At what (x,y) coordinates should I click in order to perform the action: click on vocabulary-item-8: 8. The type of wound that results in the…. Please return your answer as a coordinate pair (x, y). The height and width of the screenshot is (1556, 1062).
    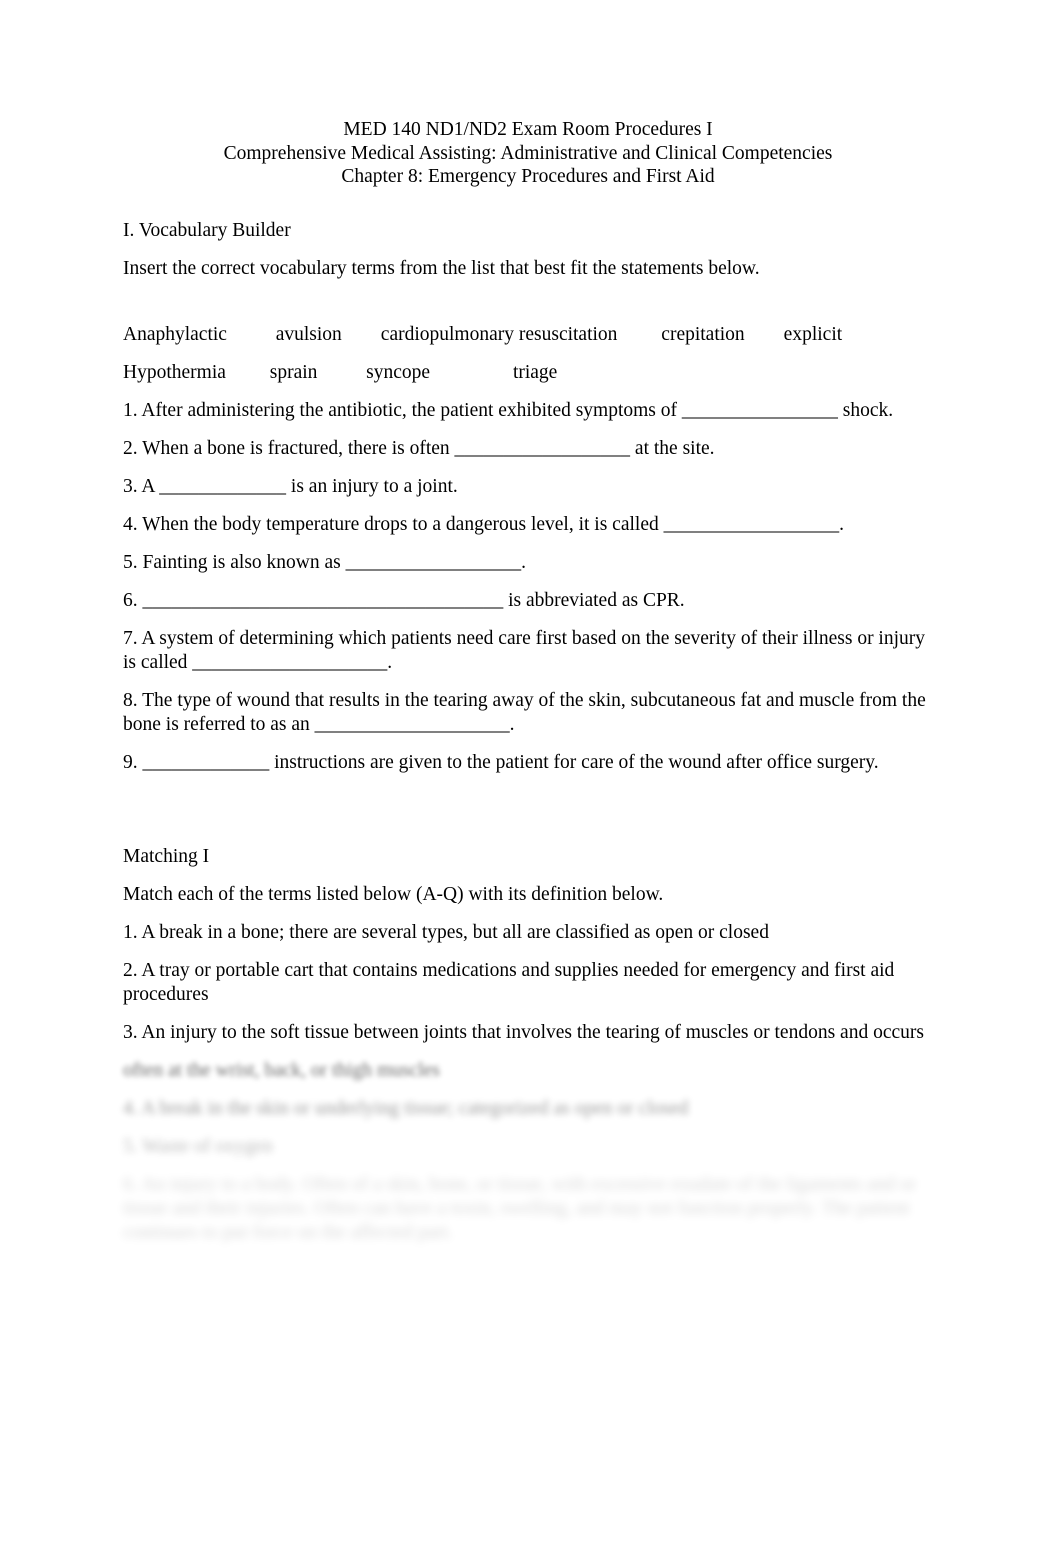
    Looking at the image, I should click on (524, 712).